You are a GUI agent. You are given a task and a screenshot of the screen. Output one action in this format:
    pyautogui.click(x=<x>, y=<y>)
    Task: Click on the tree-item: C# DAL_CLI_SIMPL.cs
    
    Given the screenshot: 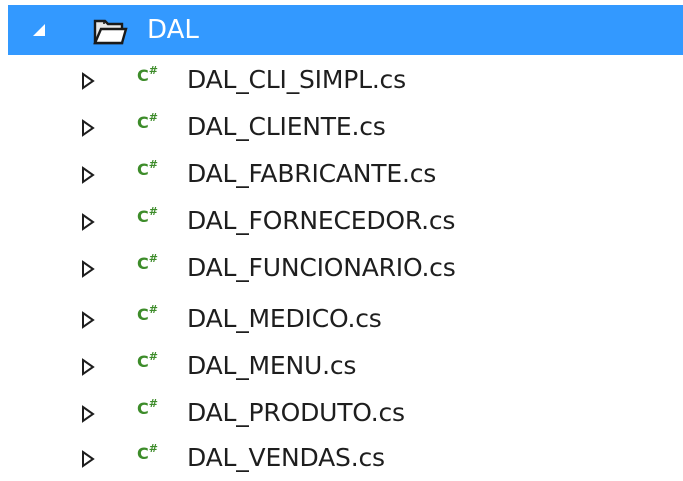 What is the action you would take?
    pyautogui.click(x=341, y=80)
    